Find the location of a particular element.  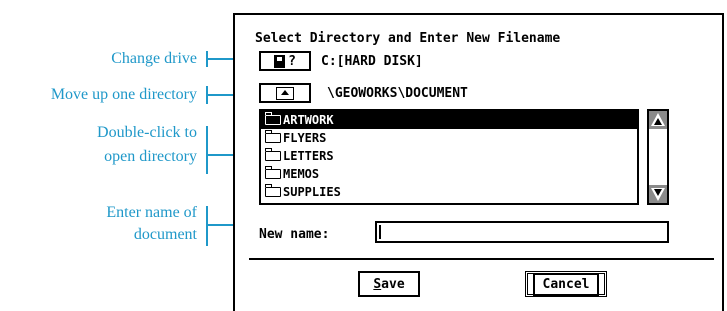

dialog-title: Select Directory and Enter New Filename is located at coordinates (408, 38).